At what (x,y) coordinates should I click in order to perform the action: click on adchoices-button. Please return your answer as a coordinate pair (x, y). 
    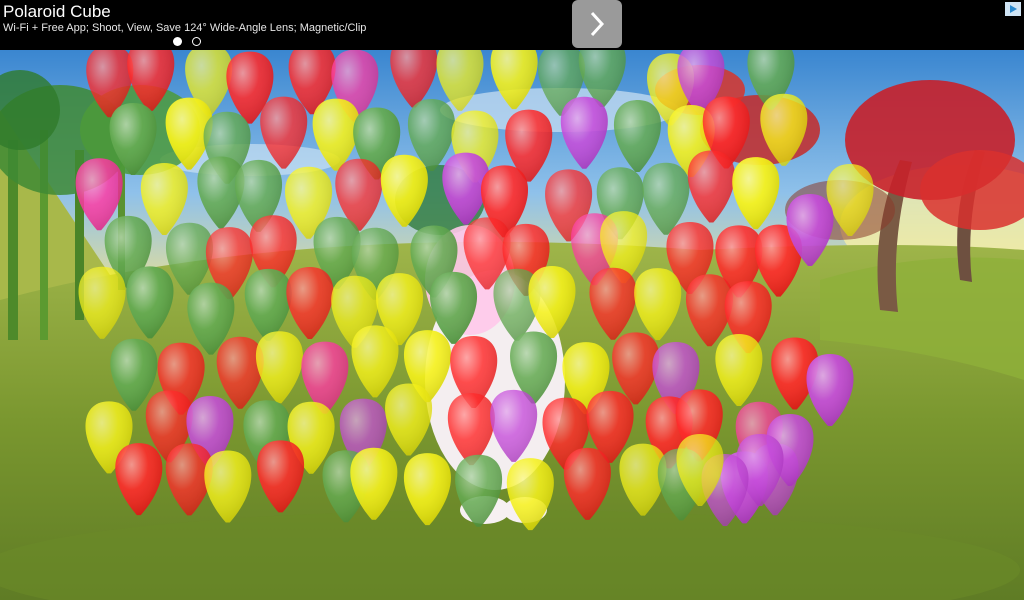
    Looking at the image, I should click on (1013, 9).